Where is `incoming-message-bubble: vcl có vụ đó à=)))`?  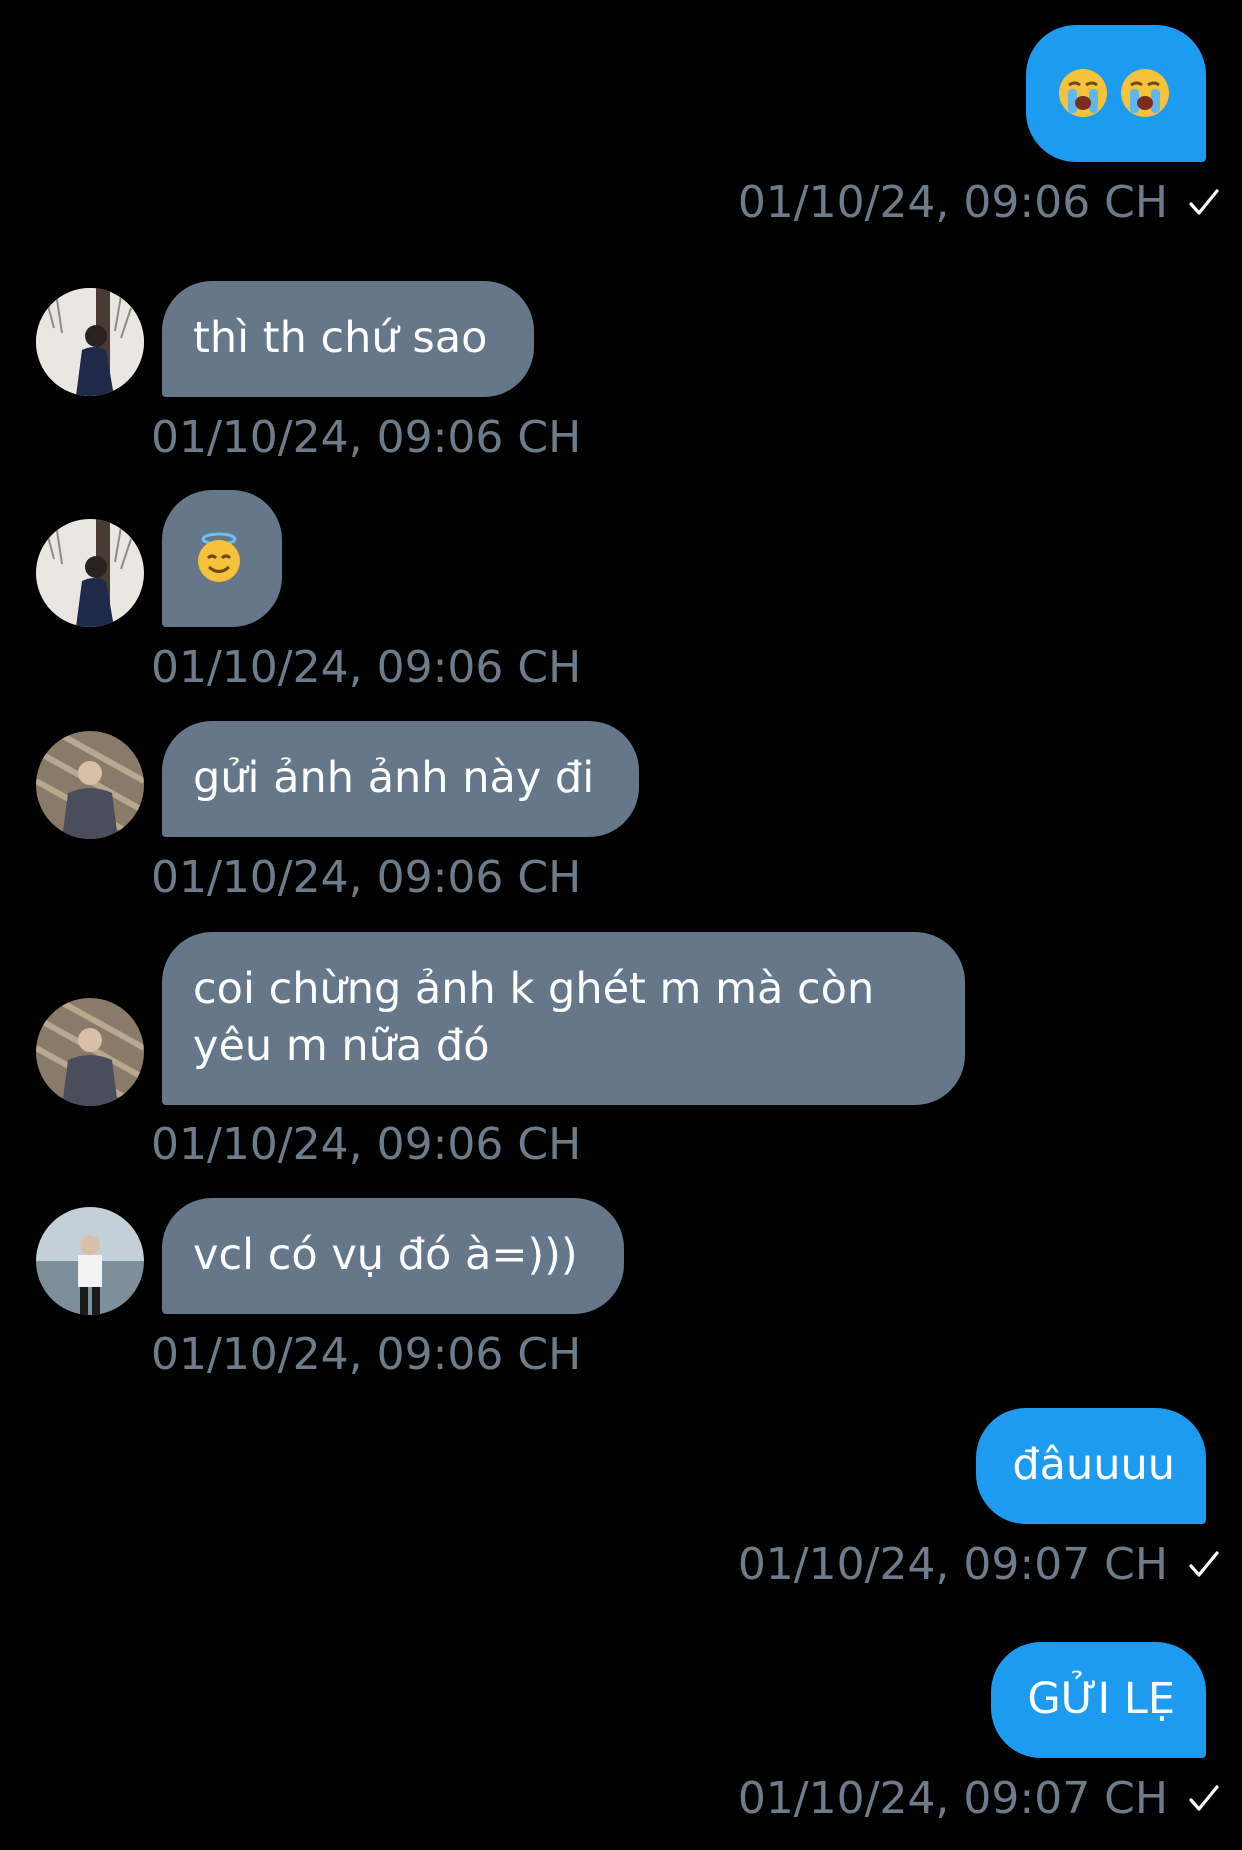 incoming-message-bubble: vcl có vụ đó à=))) is located at coordinates (393, 1256).